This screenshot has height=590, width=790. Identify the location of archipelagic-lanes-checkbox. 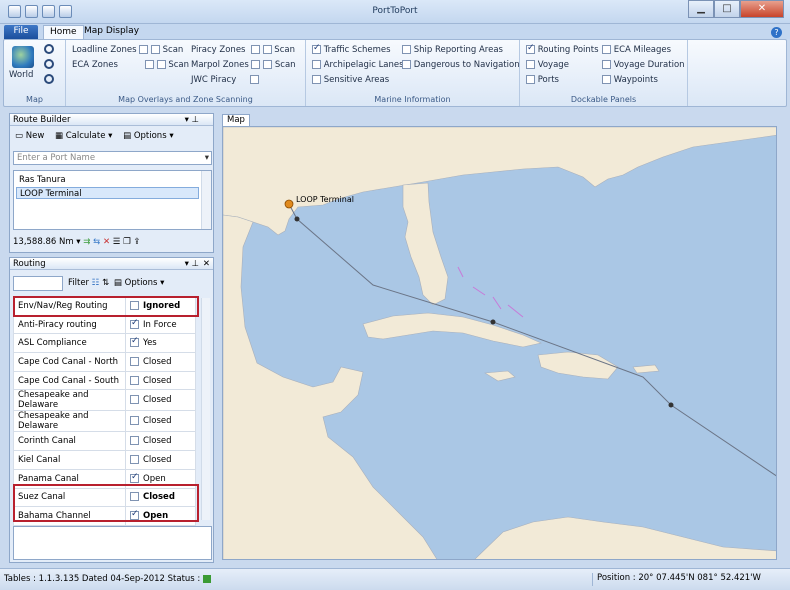
(316, 64).